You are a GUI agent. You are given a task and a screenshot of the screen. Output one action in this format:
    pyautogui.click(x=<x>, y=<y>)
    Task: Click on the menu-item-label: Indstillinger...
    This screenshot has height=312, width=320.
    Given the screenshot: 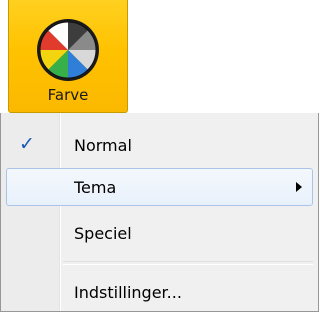 What is the action you would take?
    pyautogui.click(x=128, y=292)
    